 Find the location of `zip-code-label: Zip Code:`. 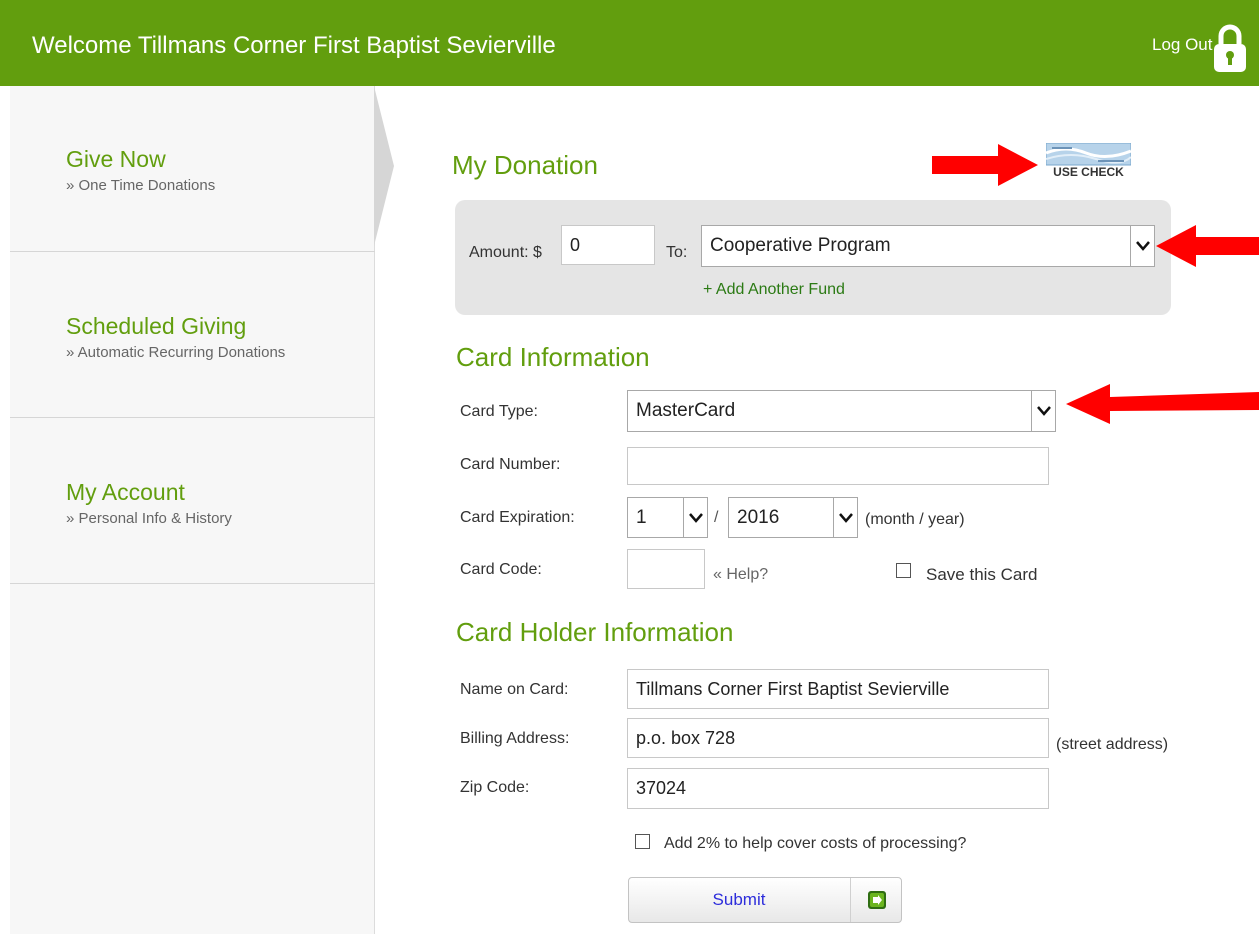

zip-code-label: Zip Code: is located at coordinates (495, 787).